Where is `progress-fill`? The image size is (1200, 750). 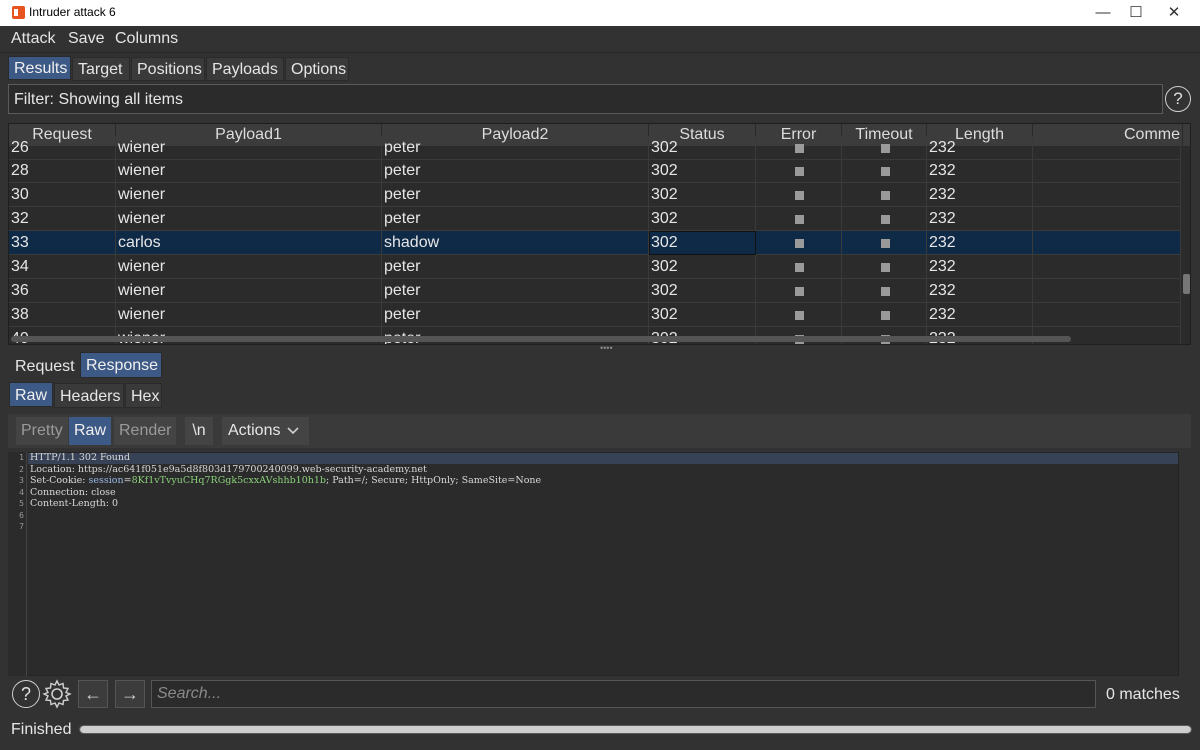 progress-fill is located at coordinates (635, 729).